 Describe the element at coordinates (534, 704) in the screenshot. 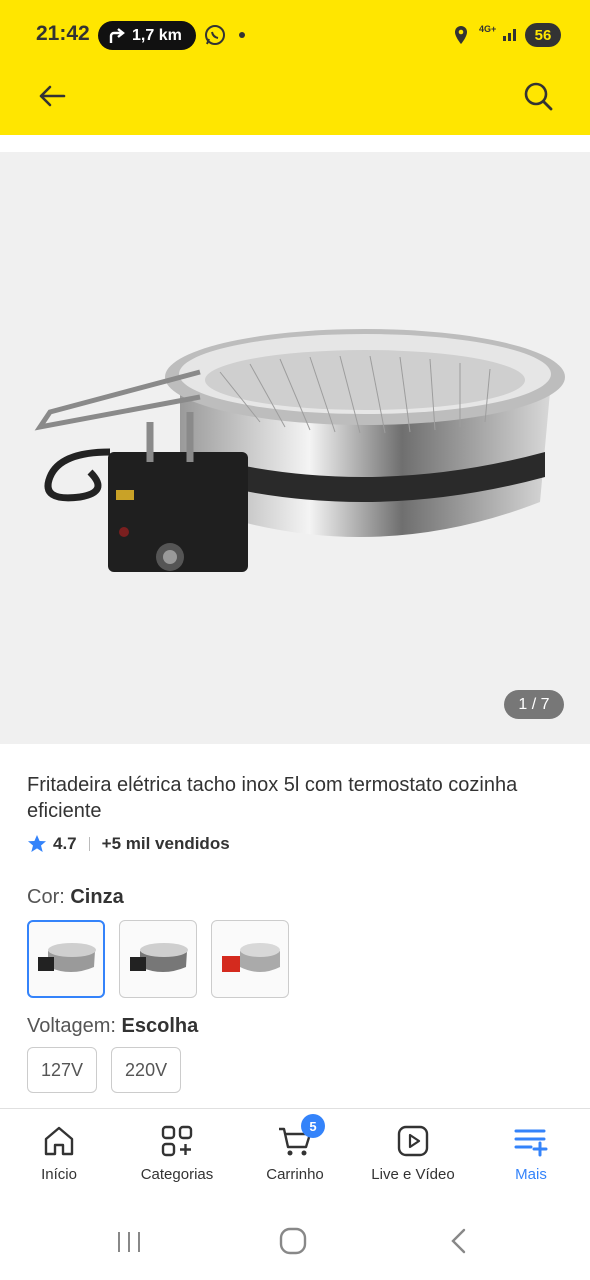

I see `image-counter: 1 / 7` at that location.